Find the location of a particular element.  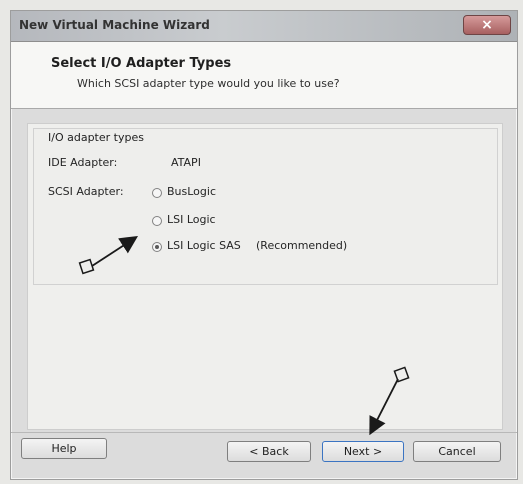

close-button: × is located at coordinates (487, 25).